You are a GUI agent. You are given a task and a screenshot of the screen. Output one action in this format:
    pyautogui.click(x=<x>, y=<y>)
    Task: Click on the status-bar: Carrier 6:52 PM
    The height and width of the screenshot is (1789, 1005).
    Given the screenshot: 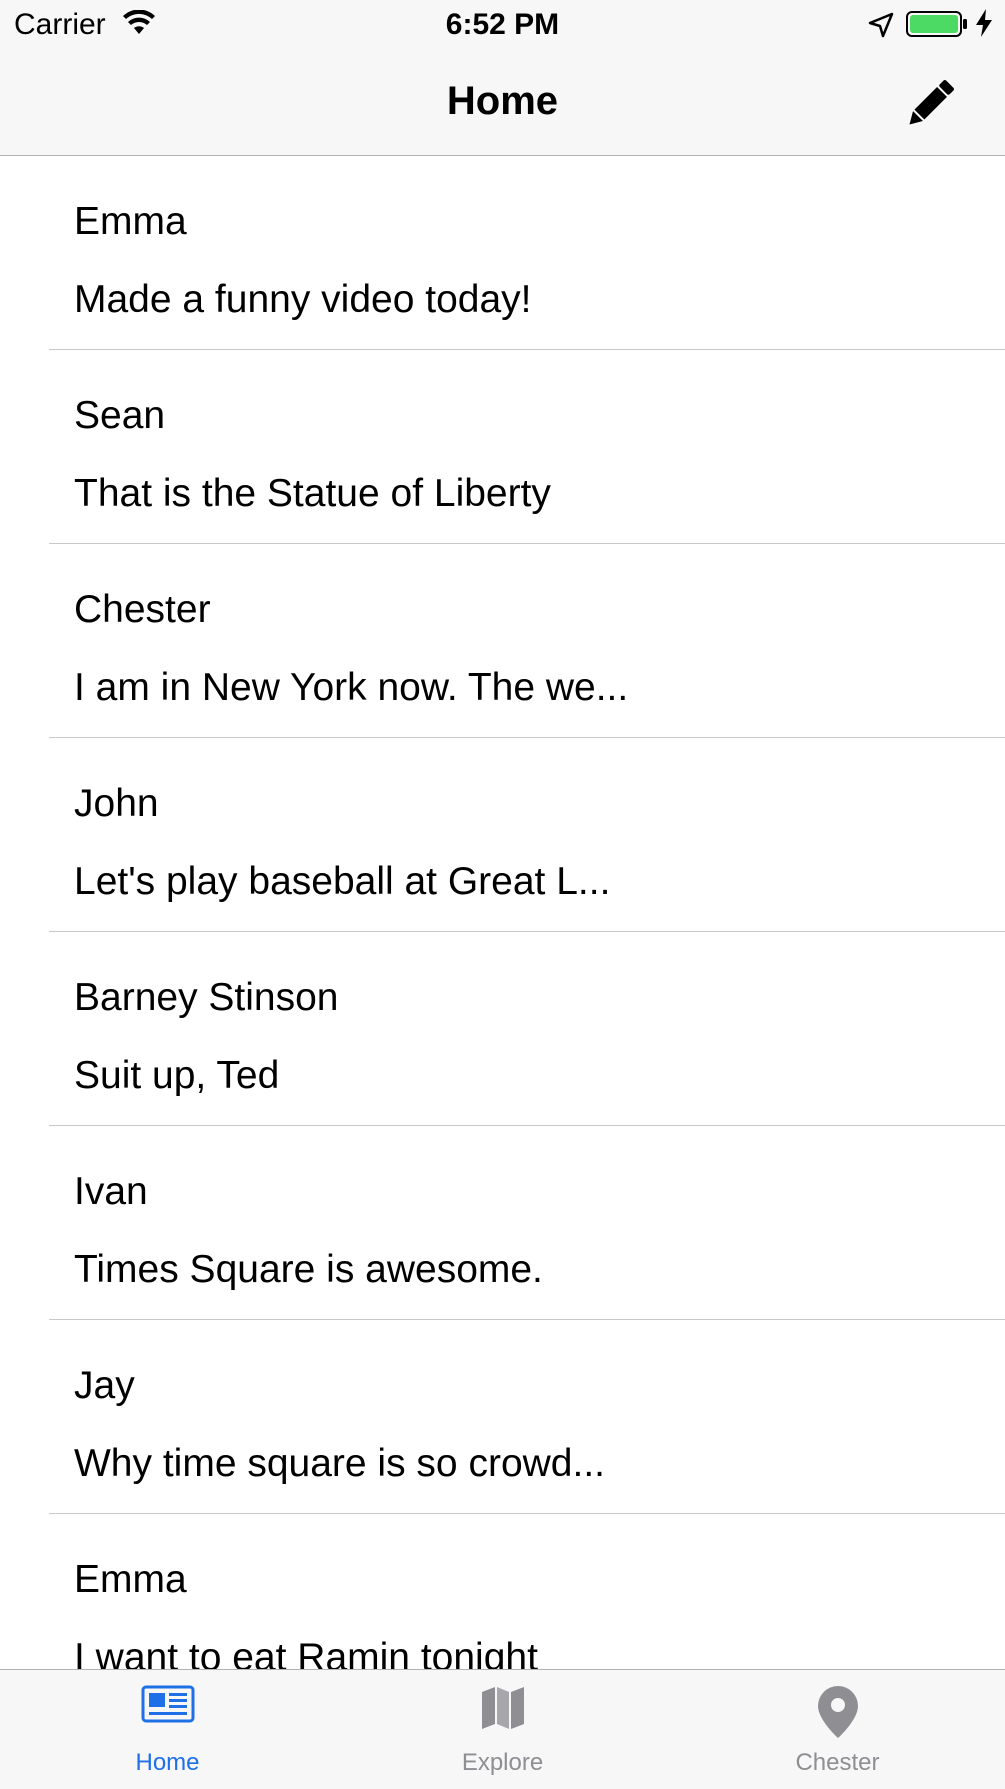 What is the action you would take?
    pyautogui.click(x=502, y=25)
    